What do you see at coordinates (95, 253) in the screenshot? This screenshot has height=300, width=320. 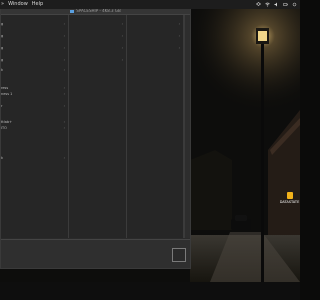 I see `preview-pane` at bounding box center [95, 253].